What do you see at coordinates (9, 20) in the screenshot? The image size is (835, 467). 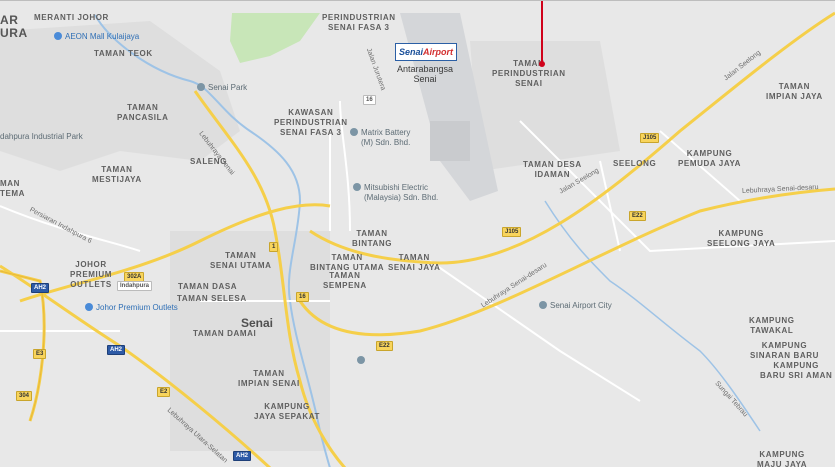 I see `area-ar: AR` at bounding box center [9, 20].